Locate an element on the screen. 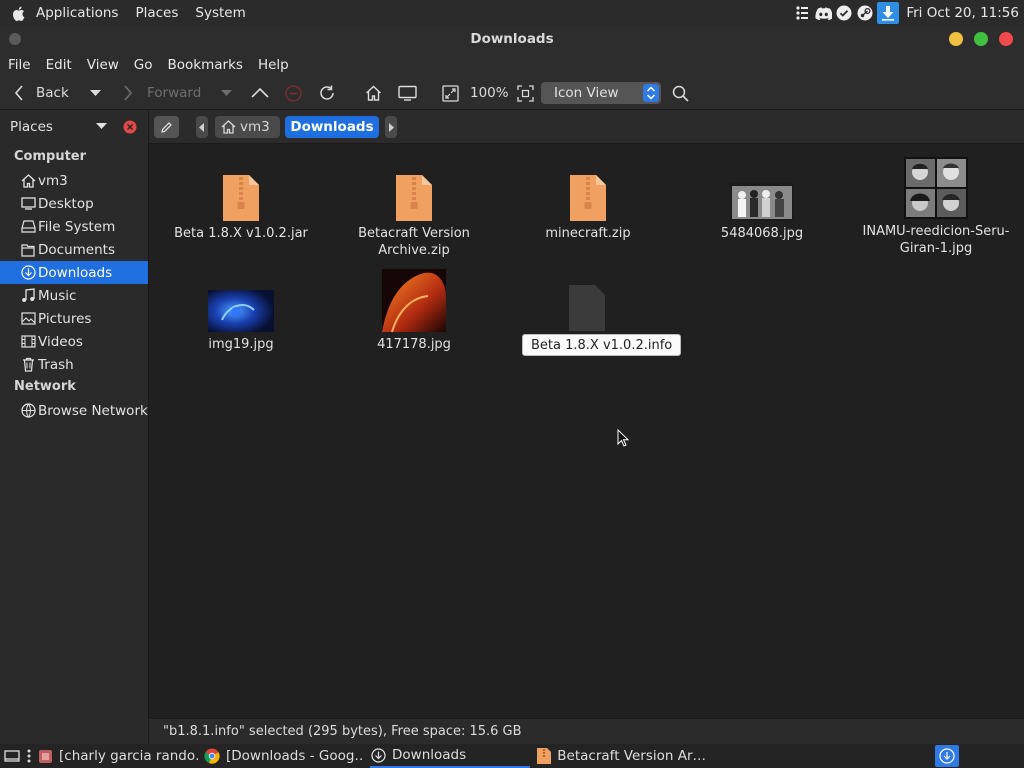 The height and width of the screenshot is (768, 1024). minimize-button is located at coordinates (956, 39).